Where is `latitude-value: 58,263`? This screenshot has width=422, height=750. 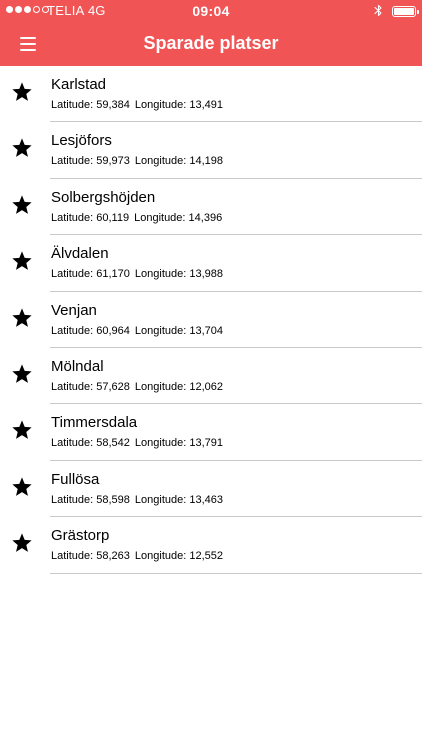
latitude-value: 58,263 is located at coordinates (113, 556).